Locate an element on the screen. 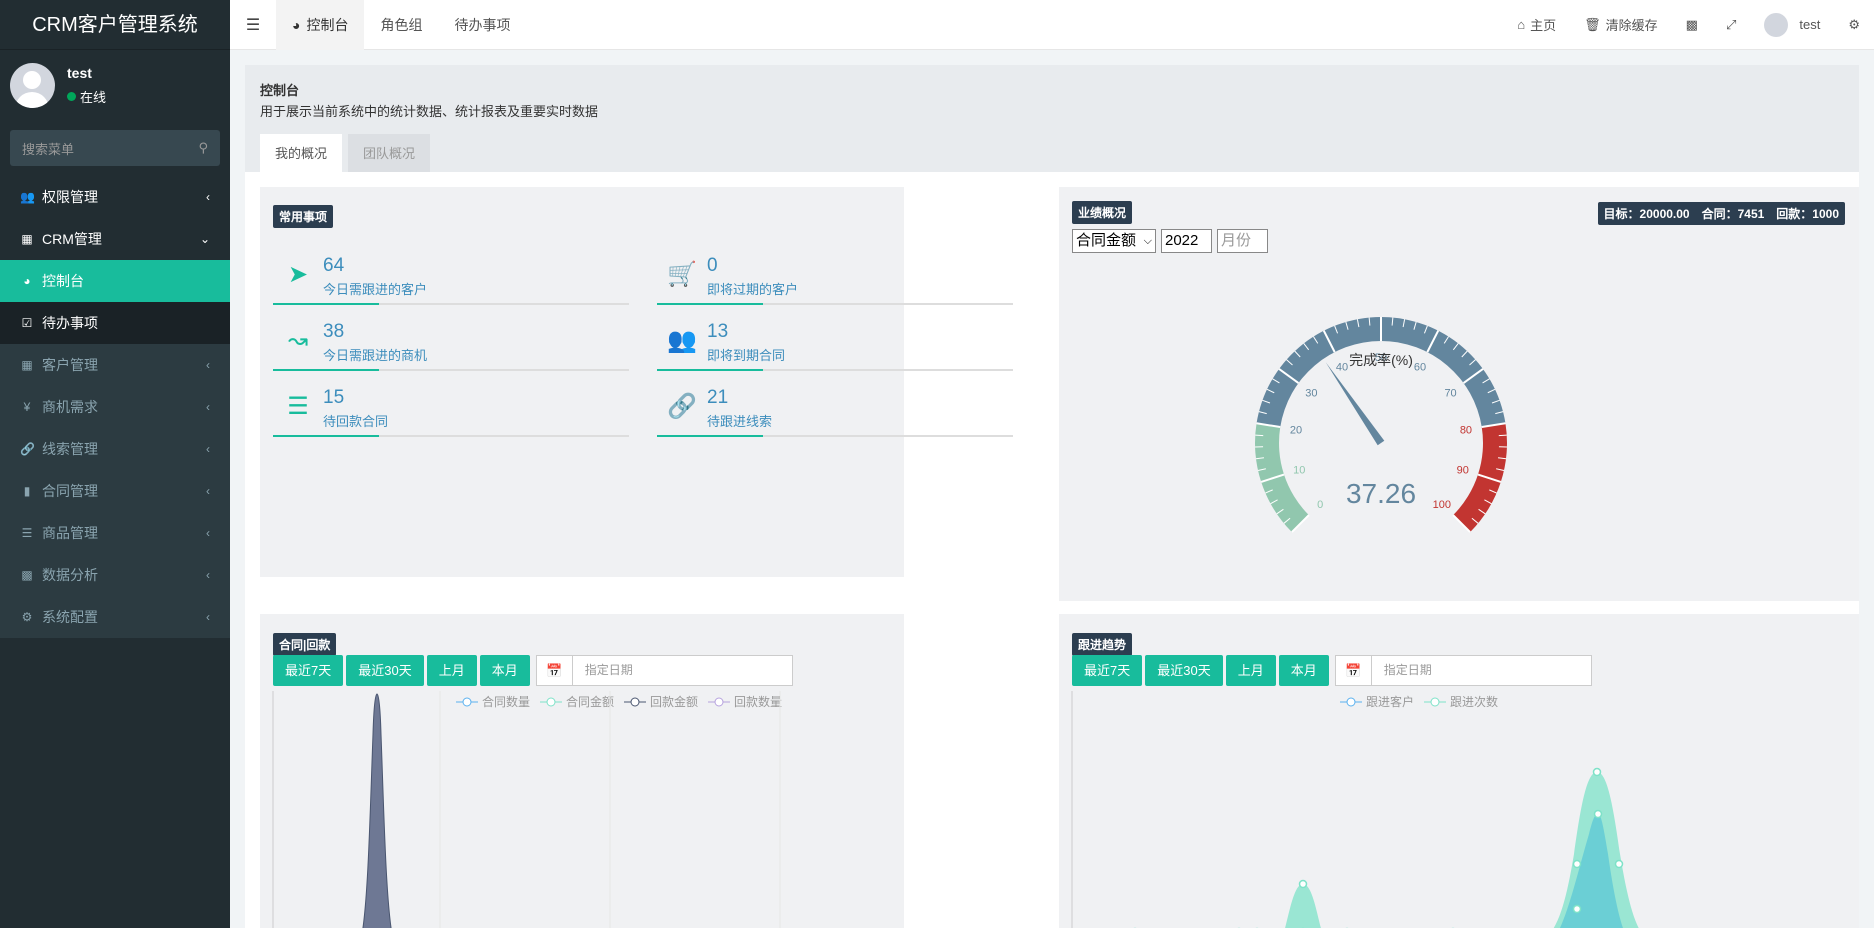  followup-trend-box: 跟进趋势 最近7天 最近30天 上月 本月 📅 指定日期 跟进客户 跟进次数 is located at coordinates (1459, 771).